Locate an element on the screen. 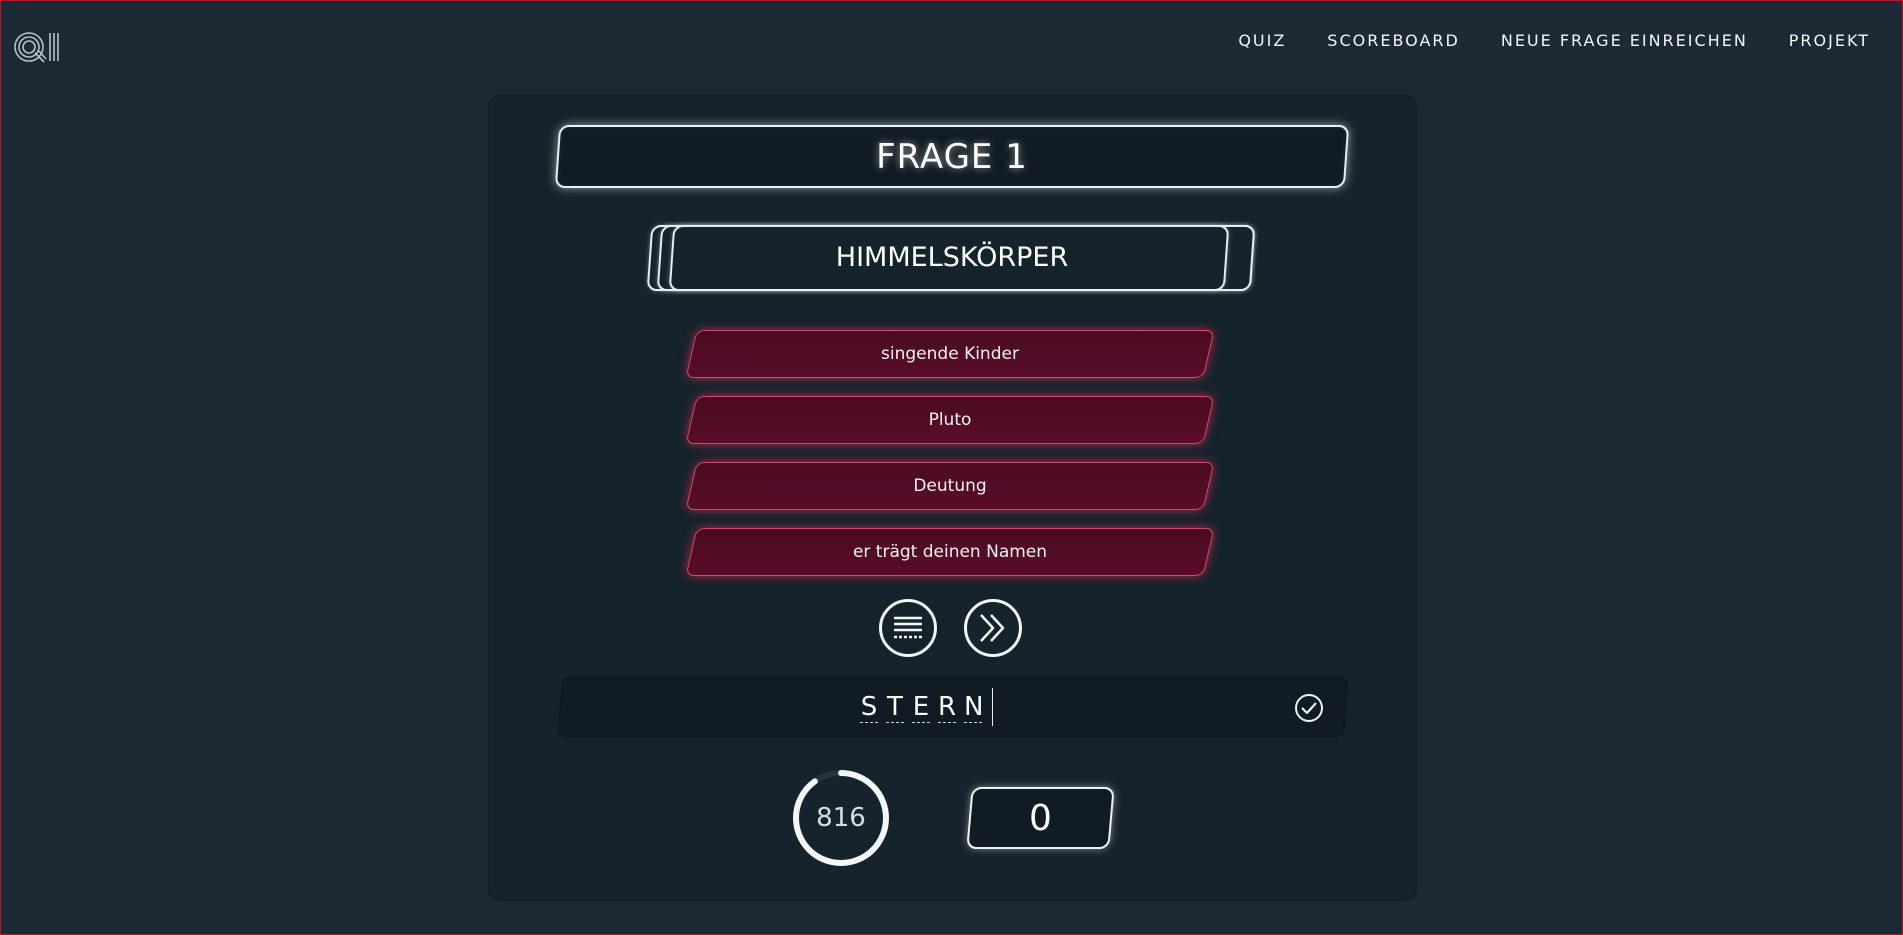  answer-letter: N is located at coordinates (974, 707).